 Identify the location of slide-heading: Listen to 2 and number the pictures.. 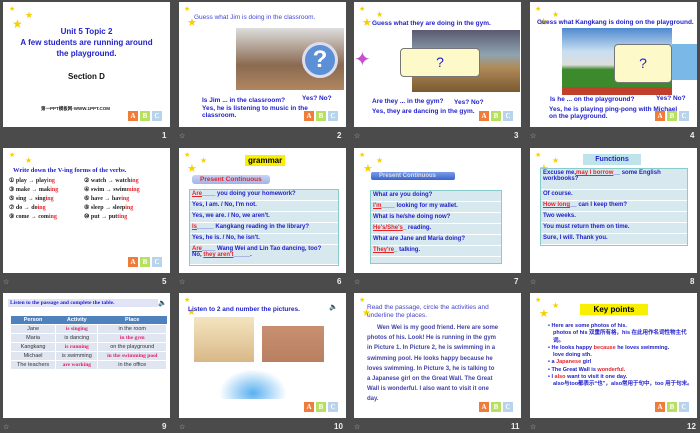
(244, 309).